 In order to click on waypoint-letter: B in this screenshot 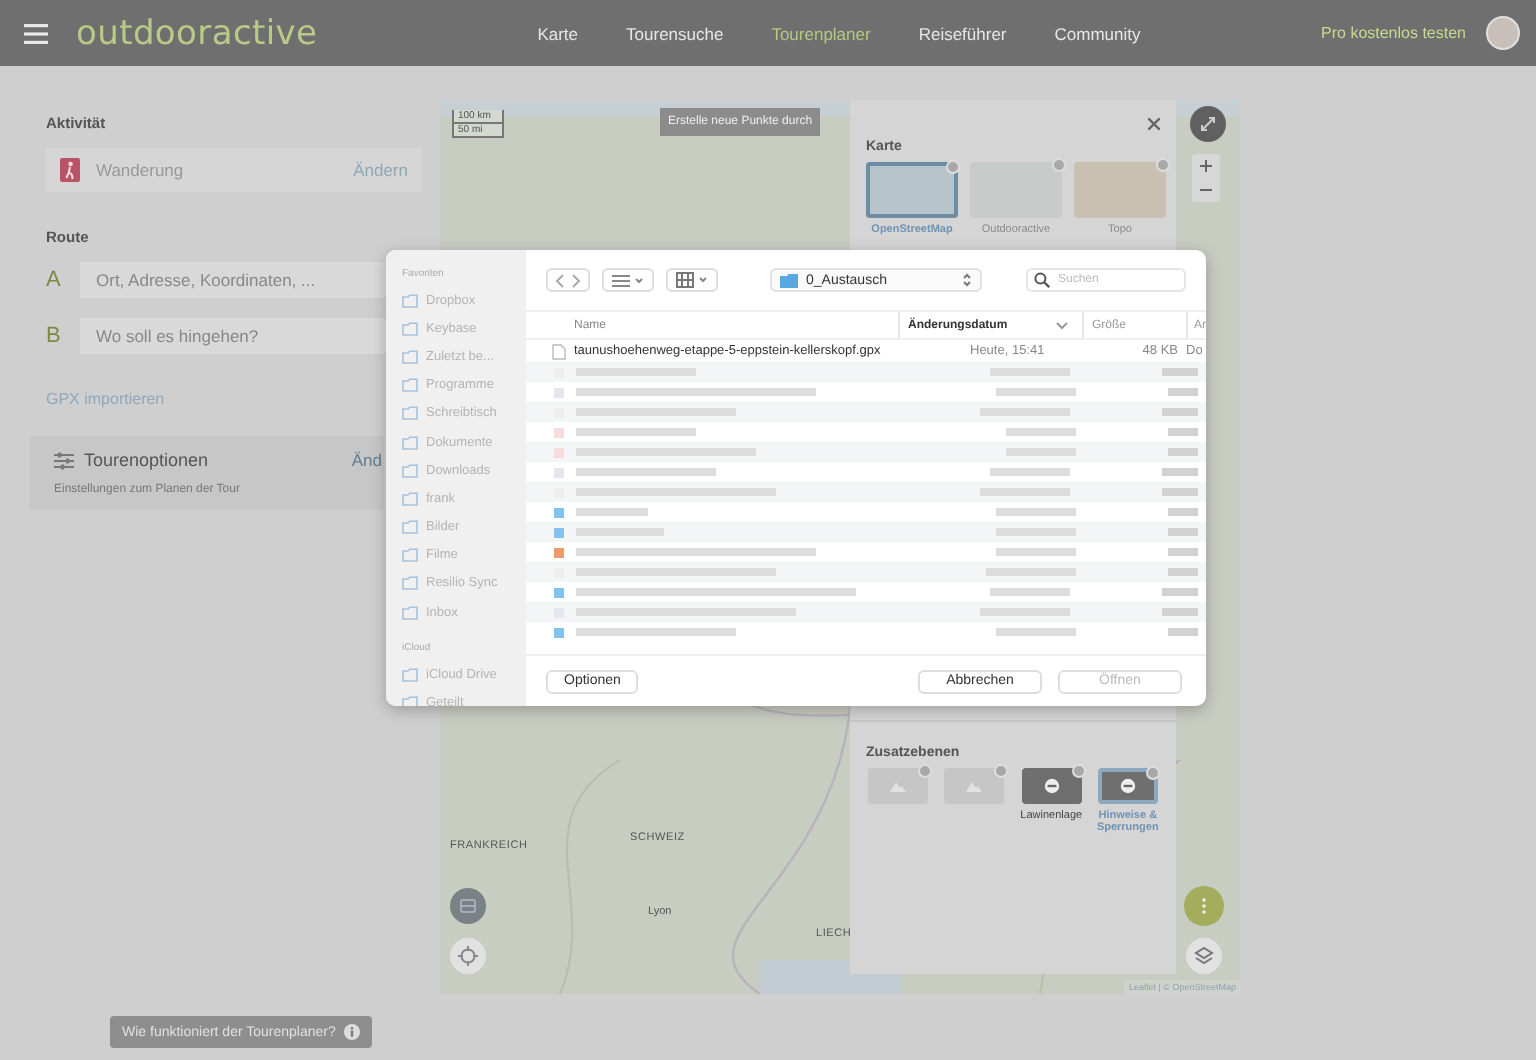, I will do `click(54, 336)`.